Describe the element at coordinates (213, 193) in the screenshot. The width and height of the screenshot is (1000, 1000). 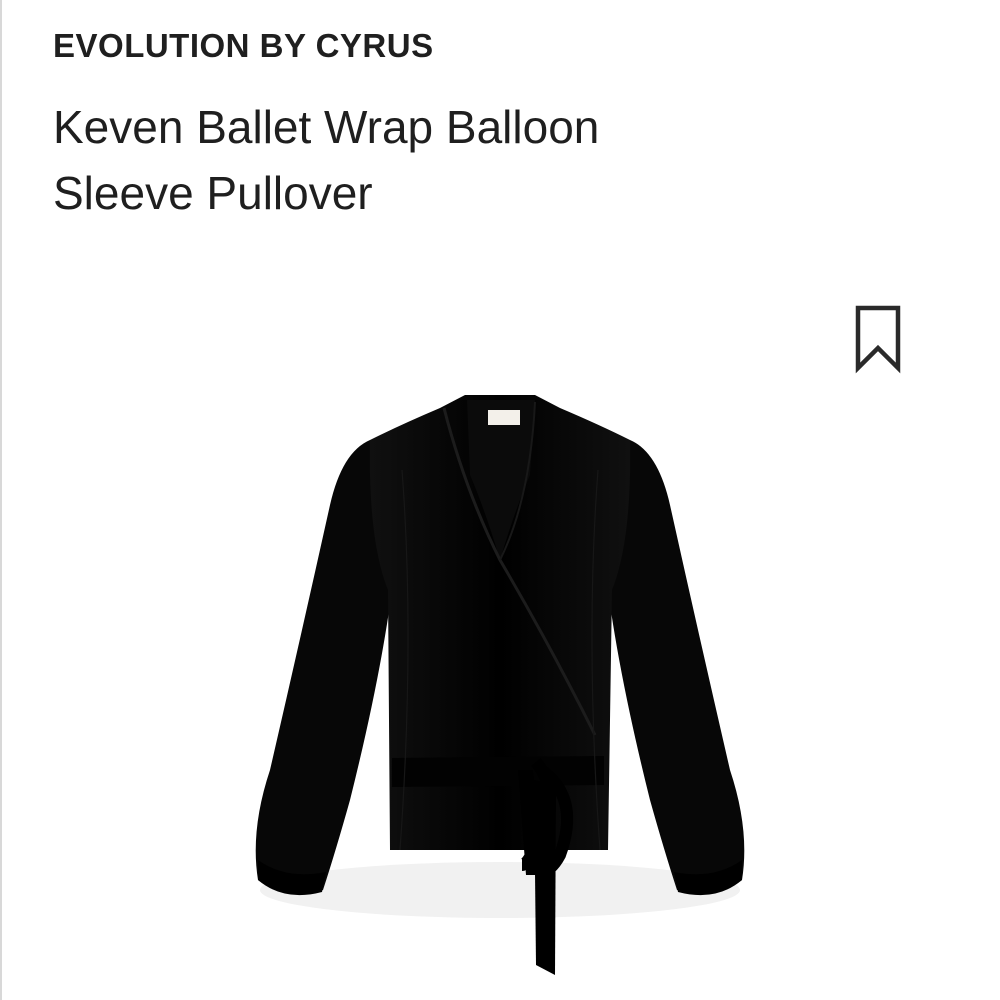
I see `product-title-line-2: Sleeve Pullover` at that location.